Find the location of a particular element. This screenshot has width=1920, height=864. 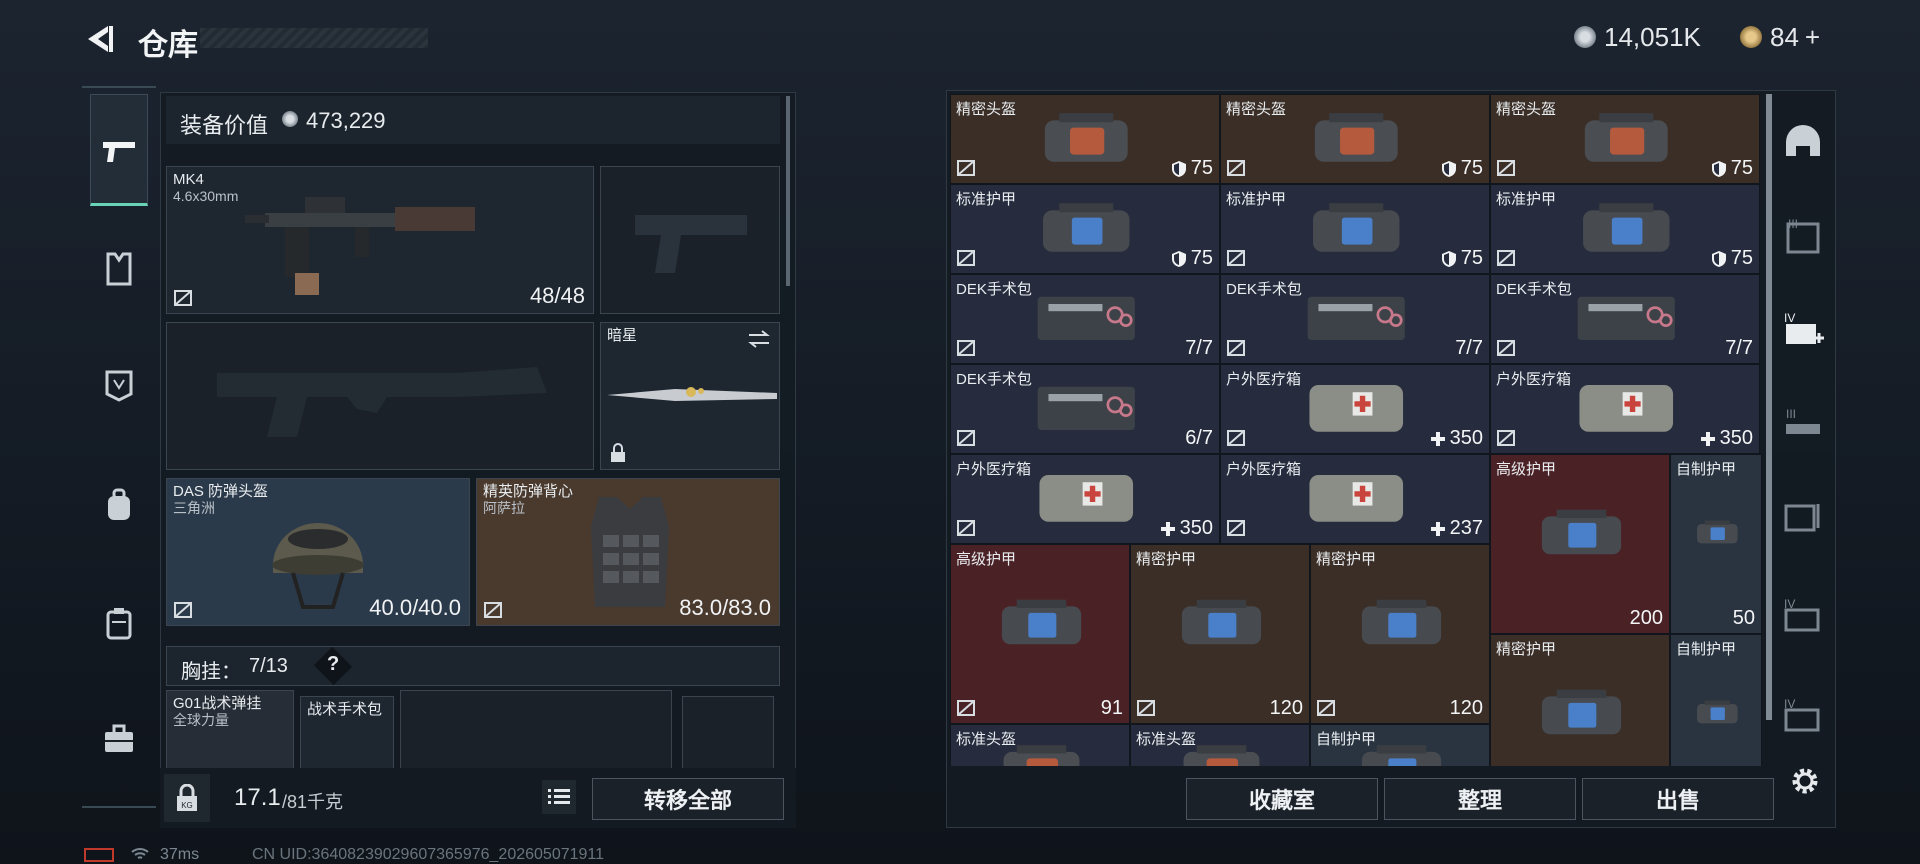

stash-item-name: 户外医疗箱 is located at coordinates (1534, 379).